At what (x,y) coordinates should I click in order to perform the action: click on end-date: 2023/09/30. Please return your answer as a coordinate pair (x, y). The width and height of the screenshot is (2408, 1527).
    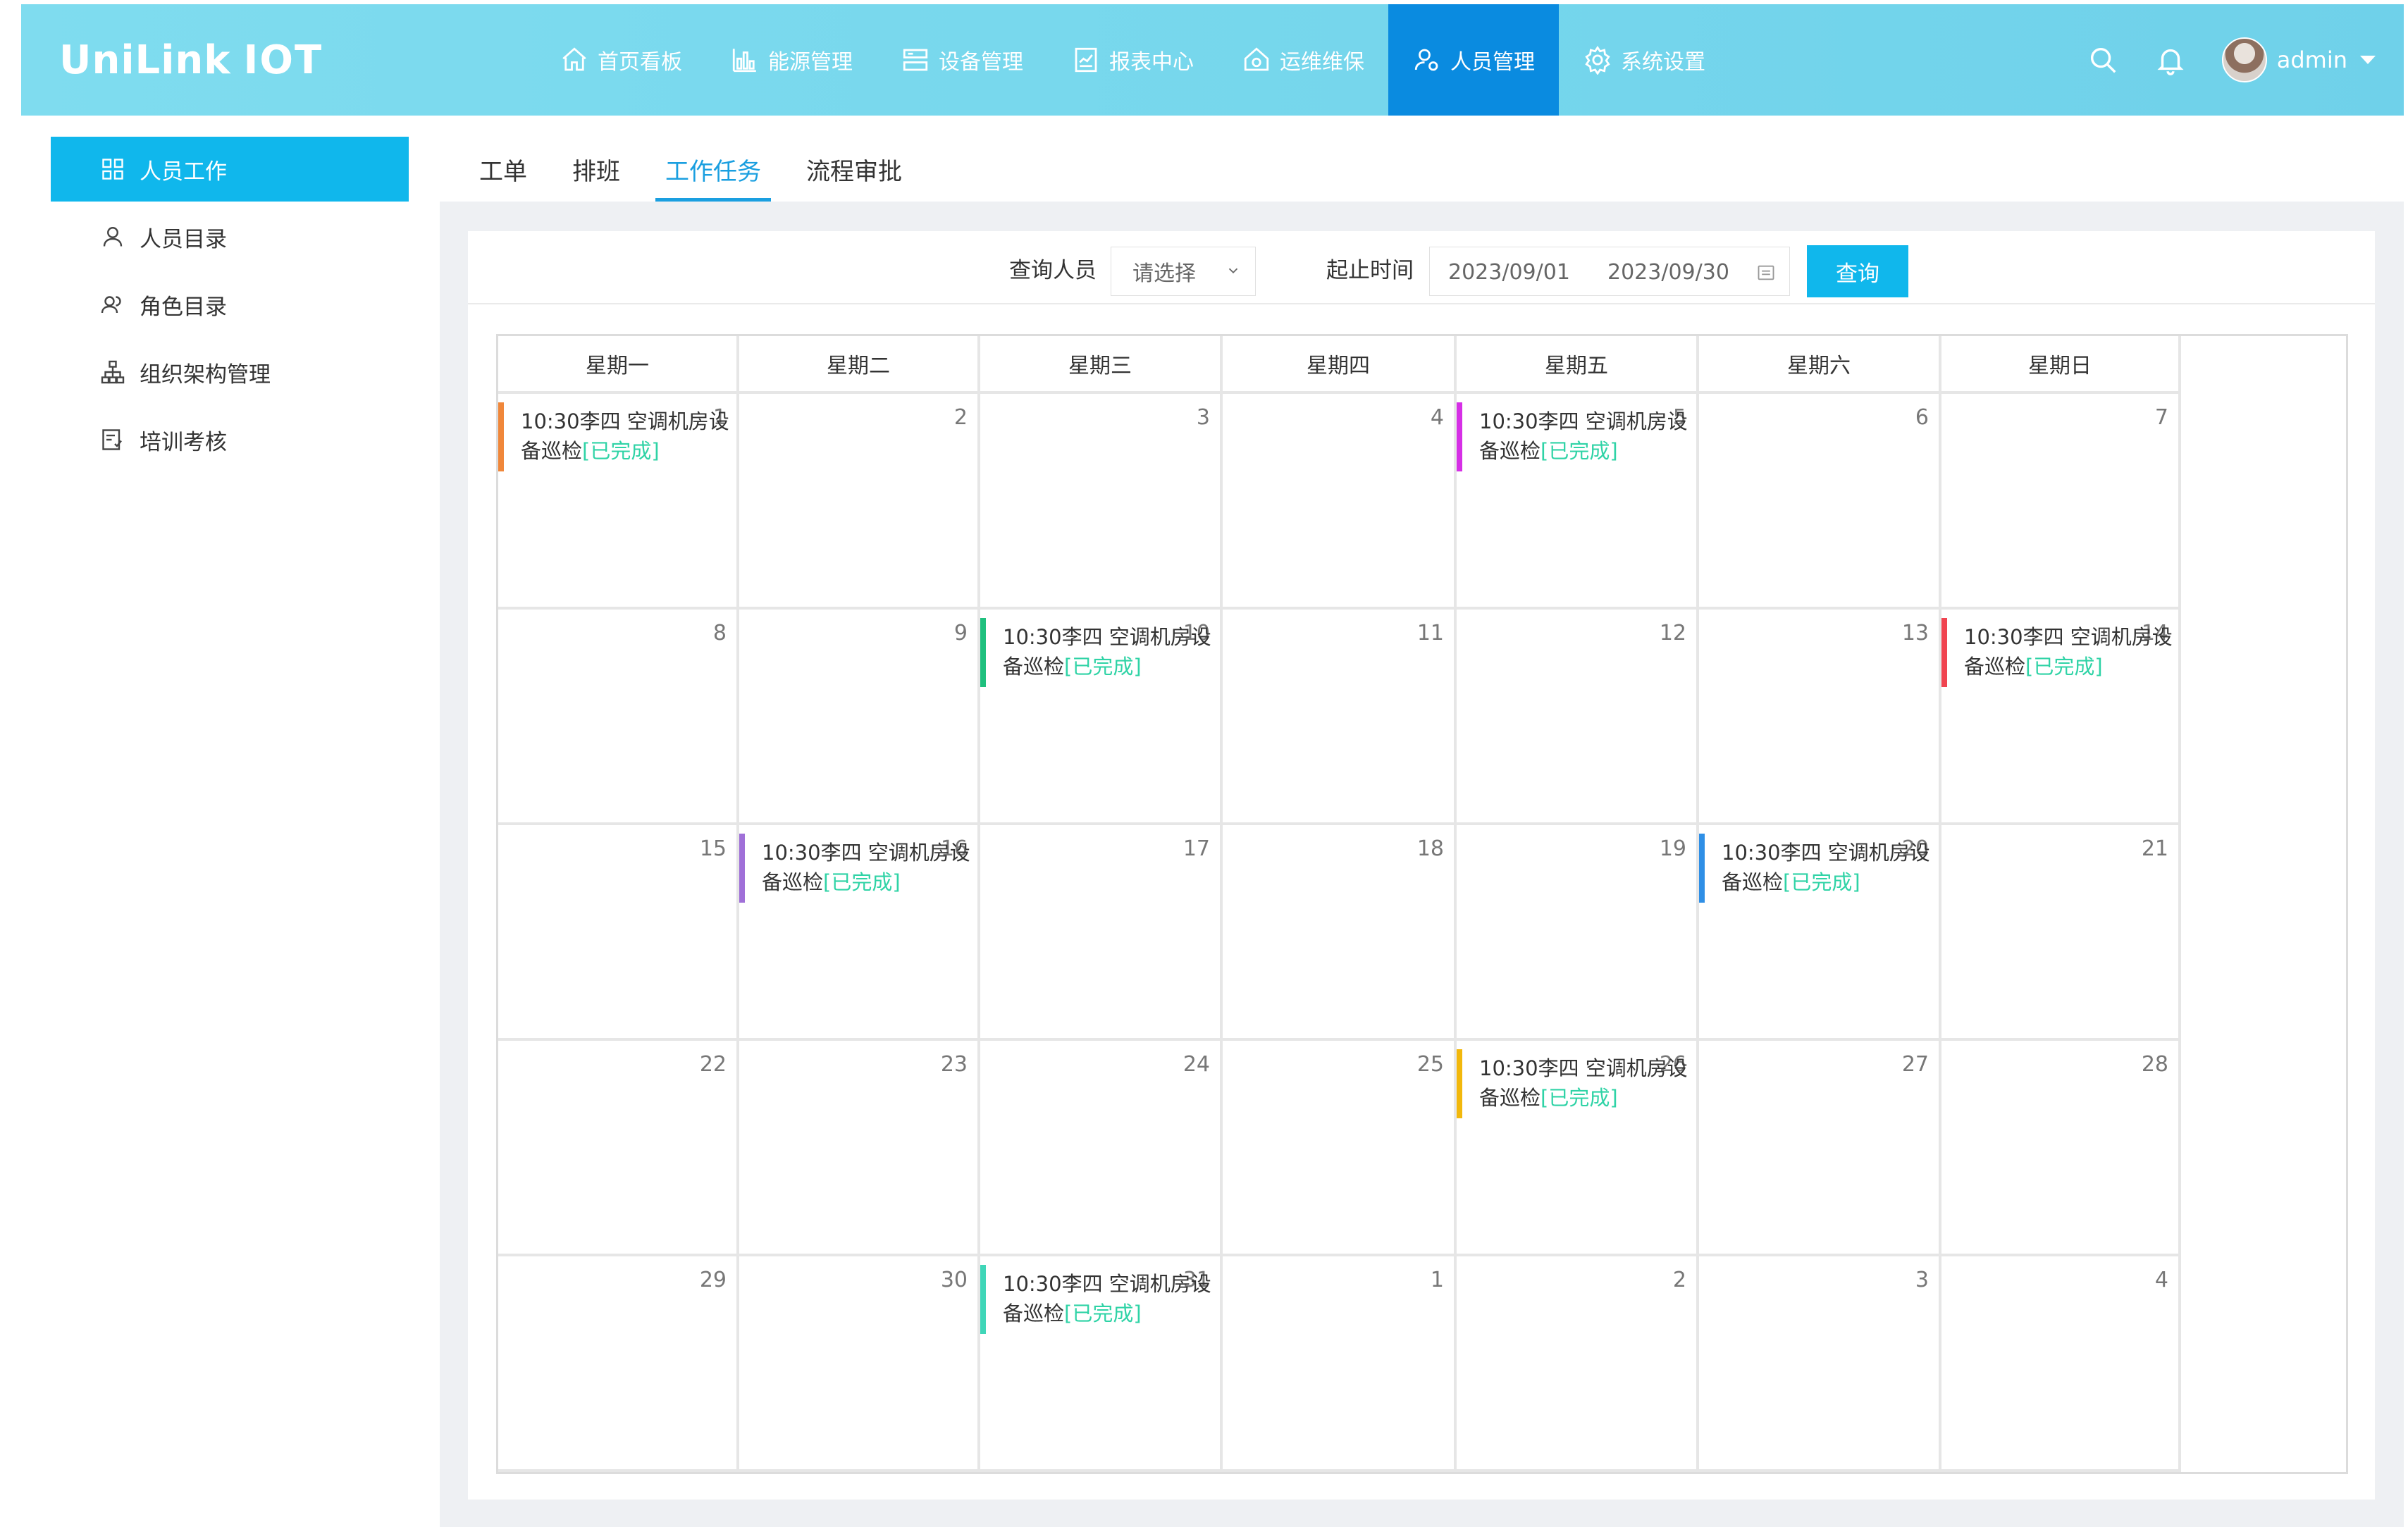
    Looking at the image, I should click on (1668, 272).